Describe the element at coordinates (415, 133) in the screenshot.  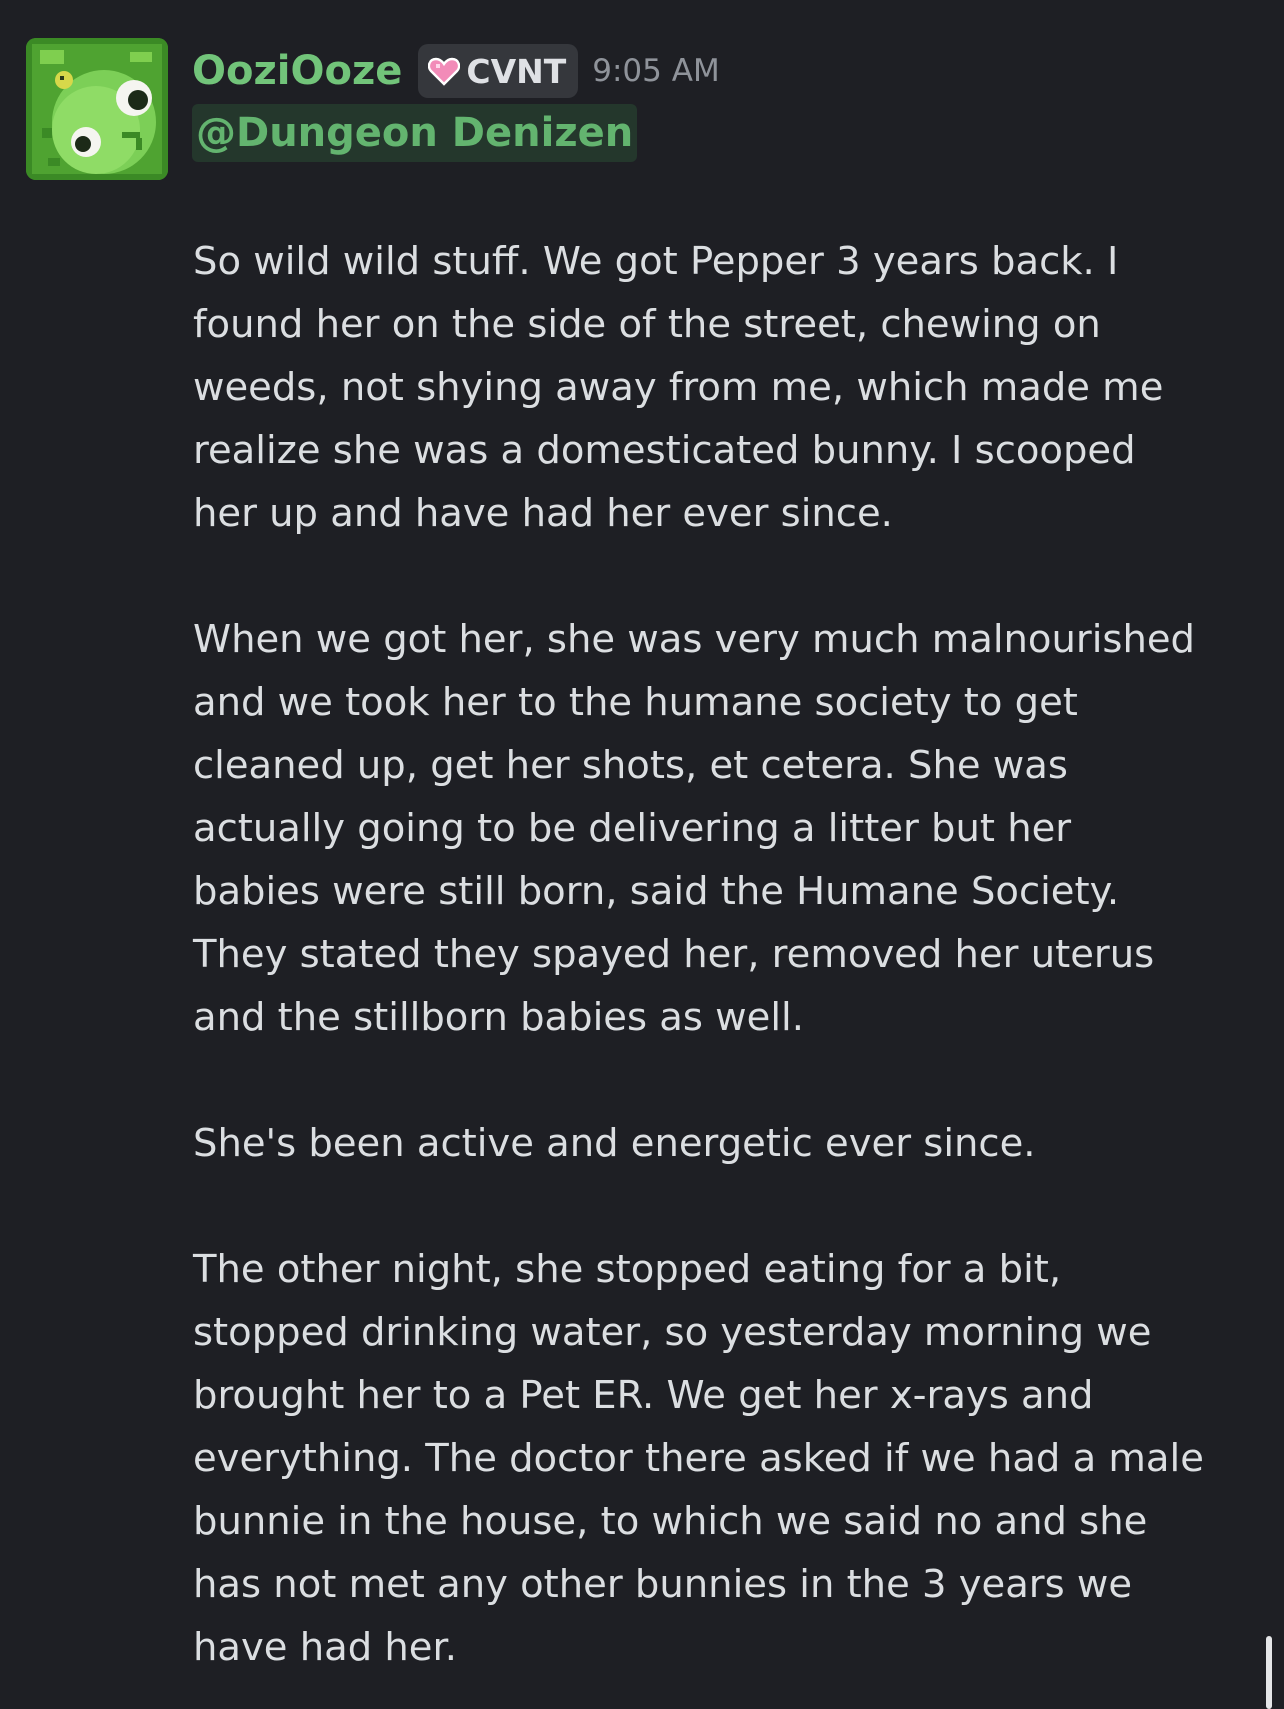
I see `user-mention: @Dungeon Denizen` at that location.